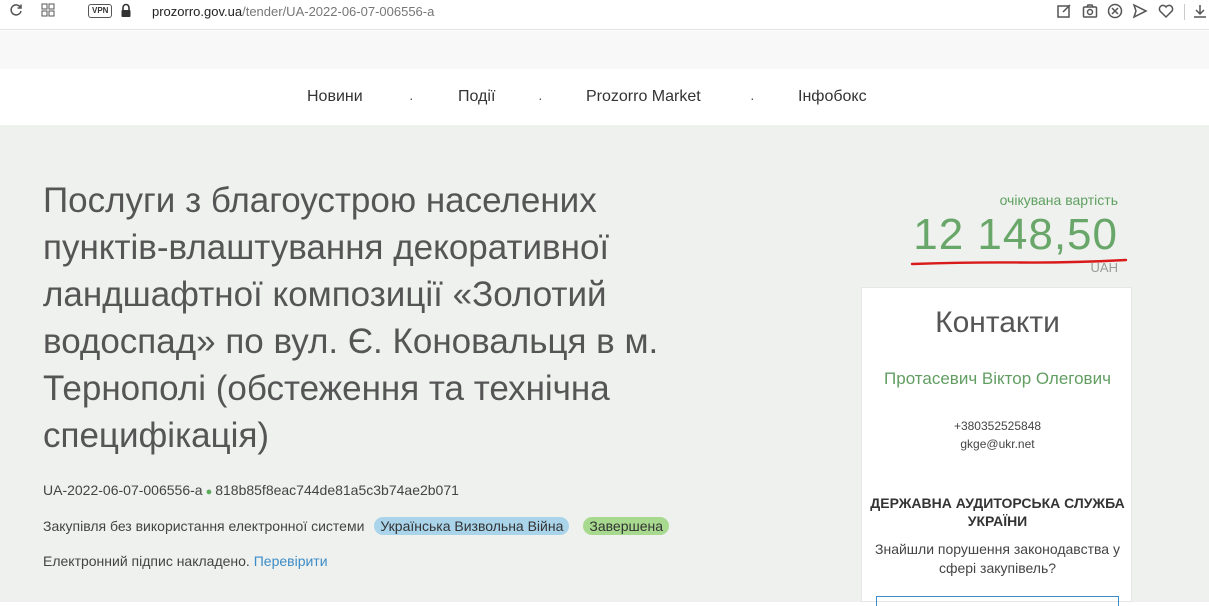 Image resolution: width=1209 pixels, height=606 pixels. I want to click on war-badge: Українська Визвольна Війна, so click(472, 526).